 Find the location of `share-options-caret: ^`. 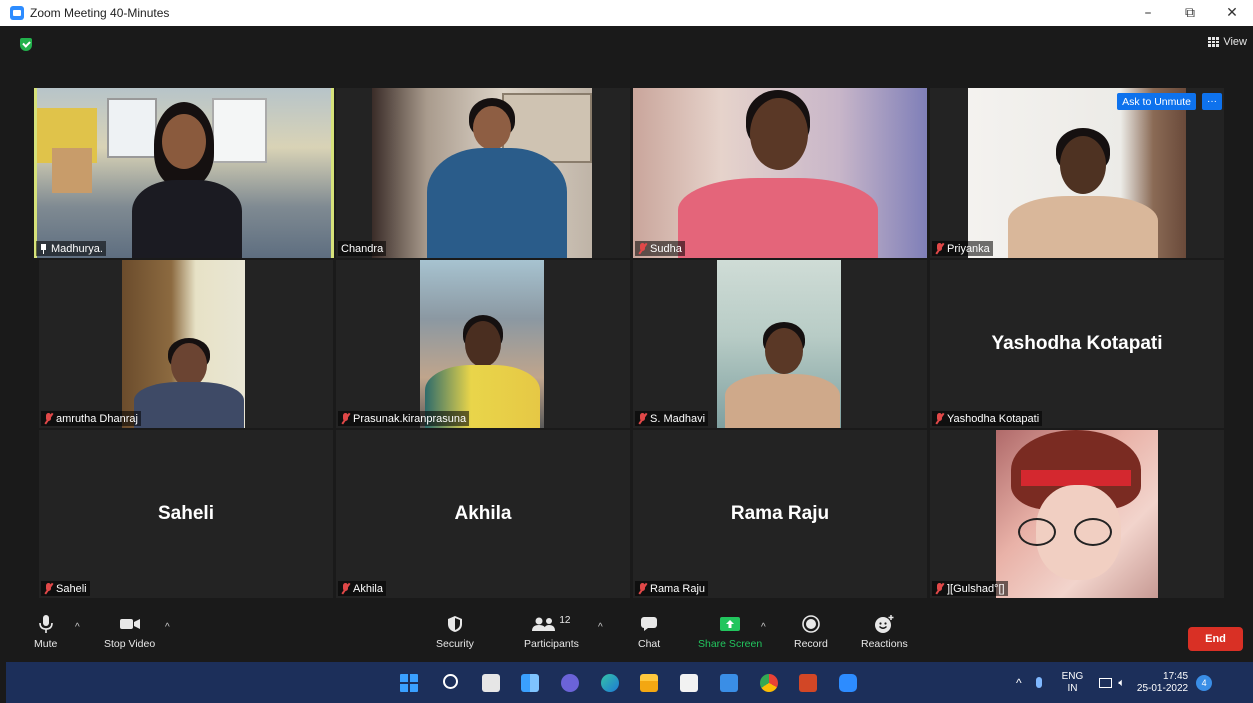

share-options-caret: ^ is located at coordinates (763, 627).